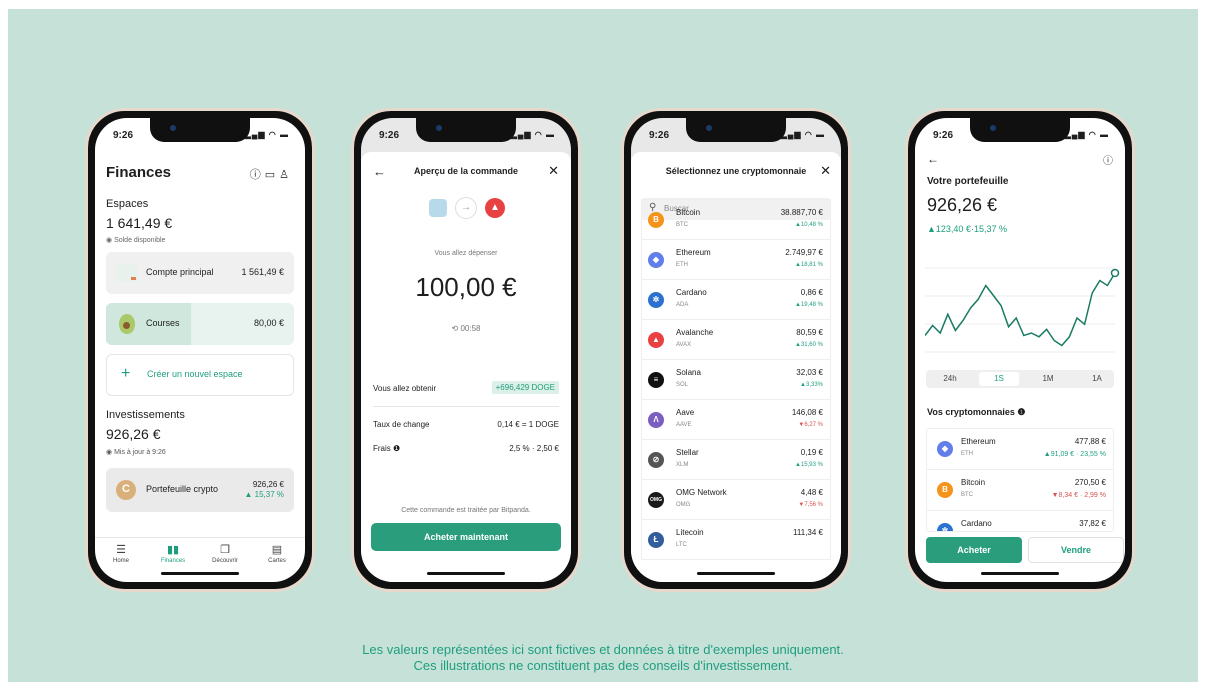  What do you see at coordinates (682, 305) in the screenshot?
I see `coin-symbol: ADA` at bounding box center [682, 305].